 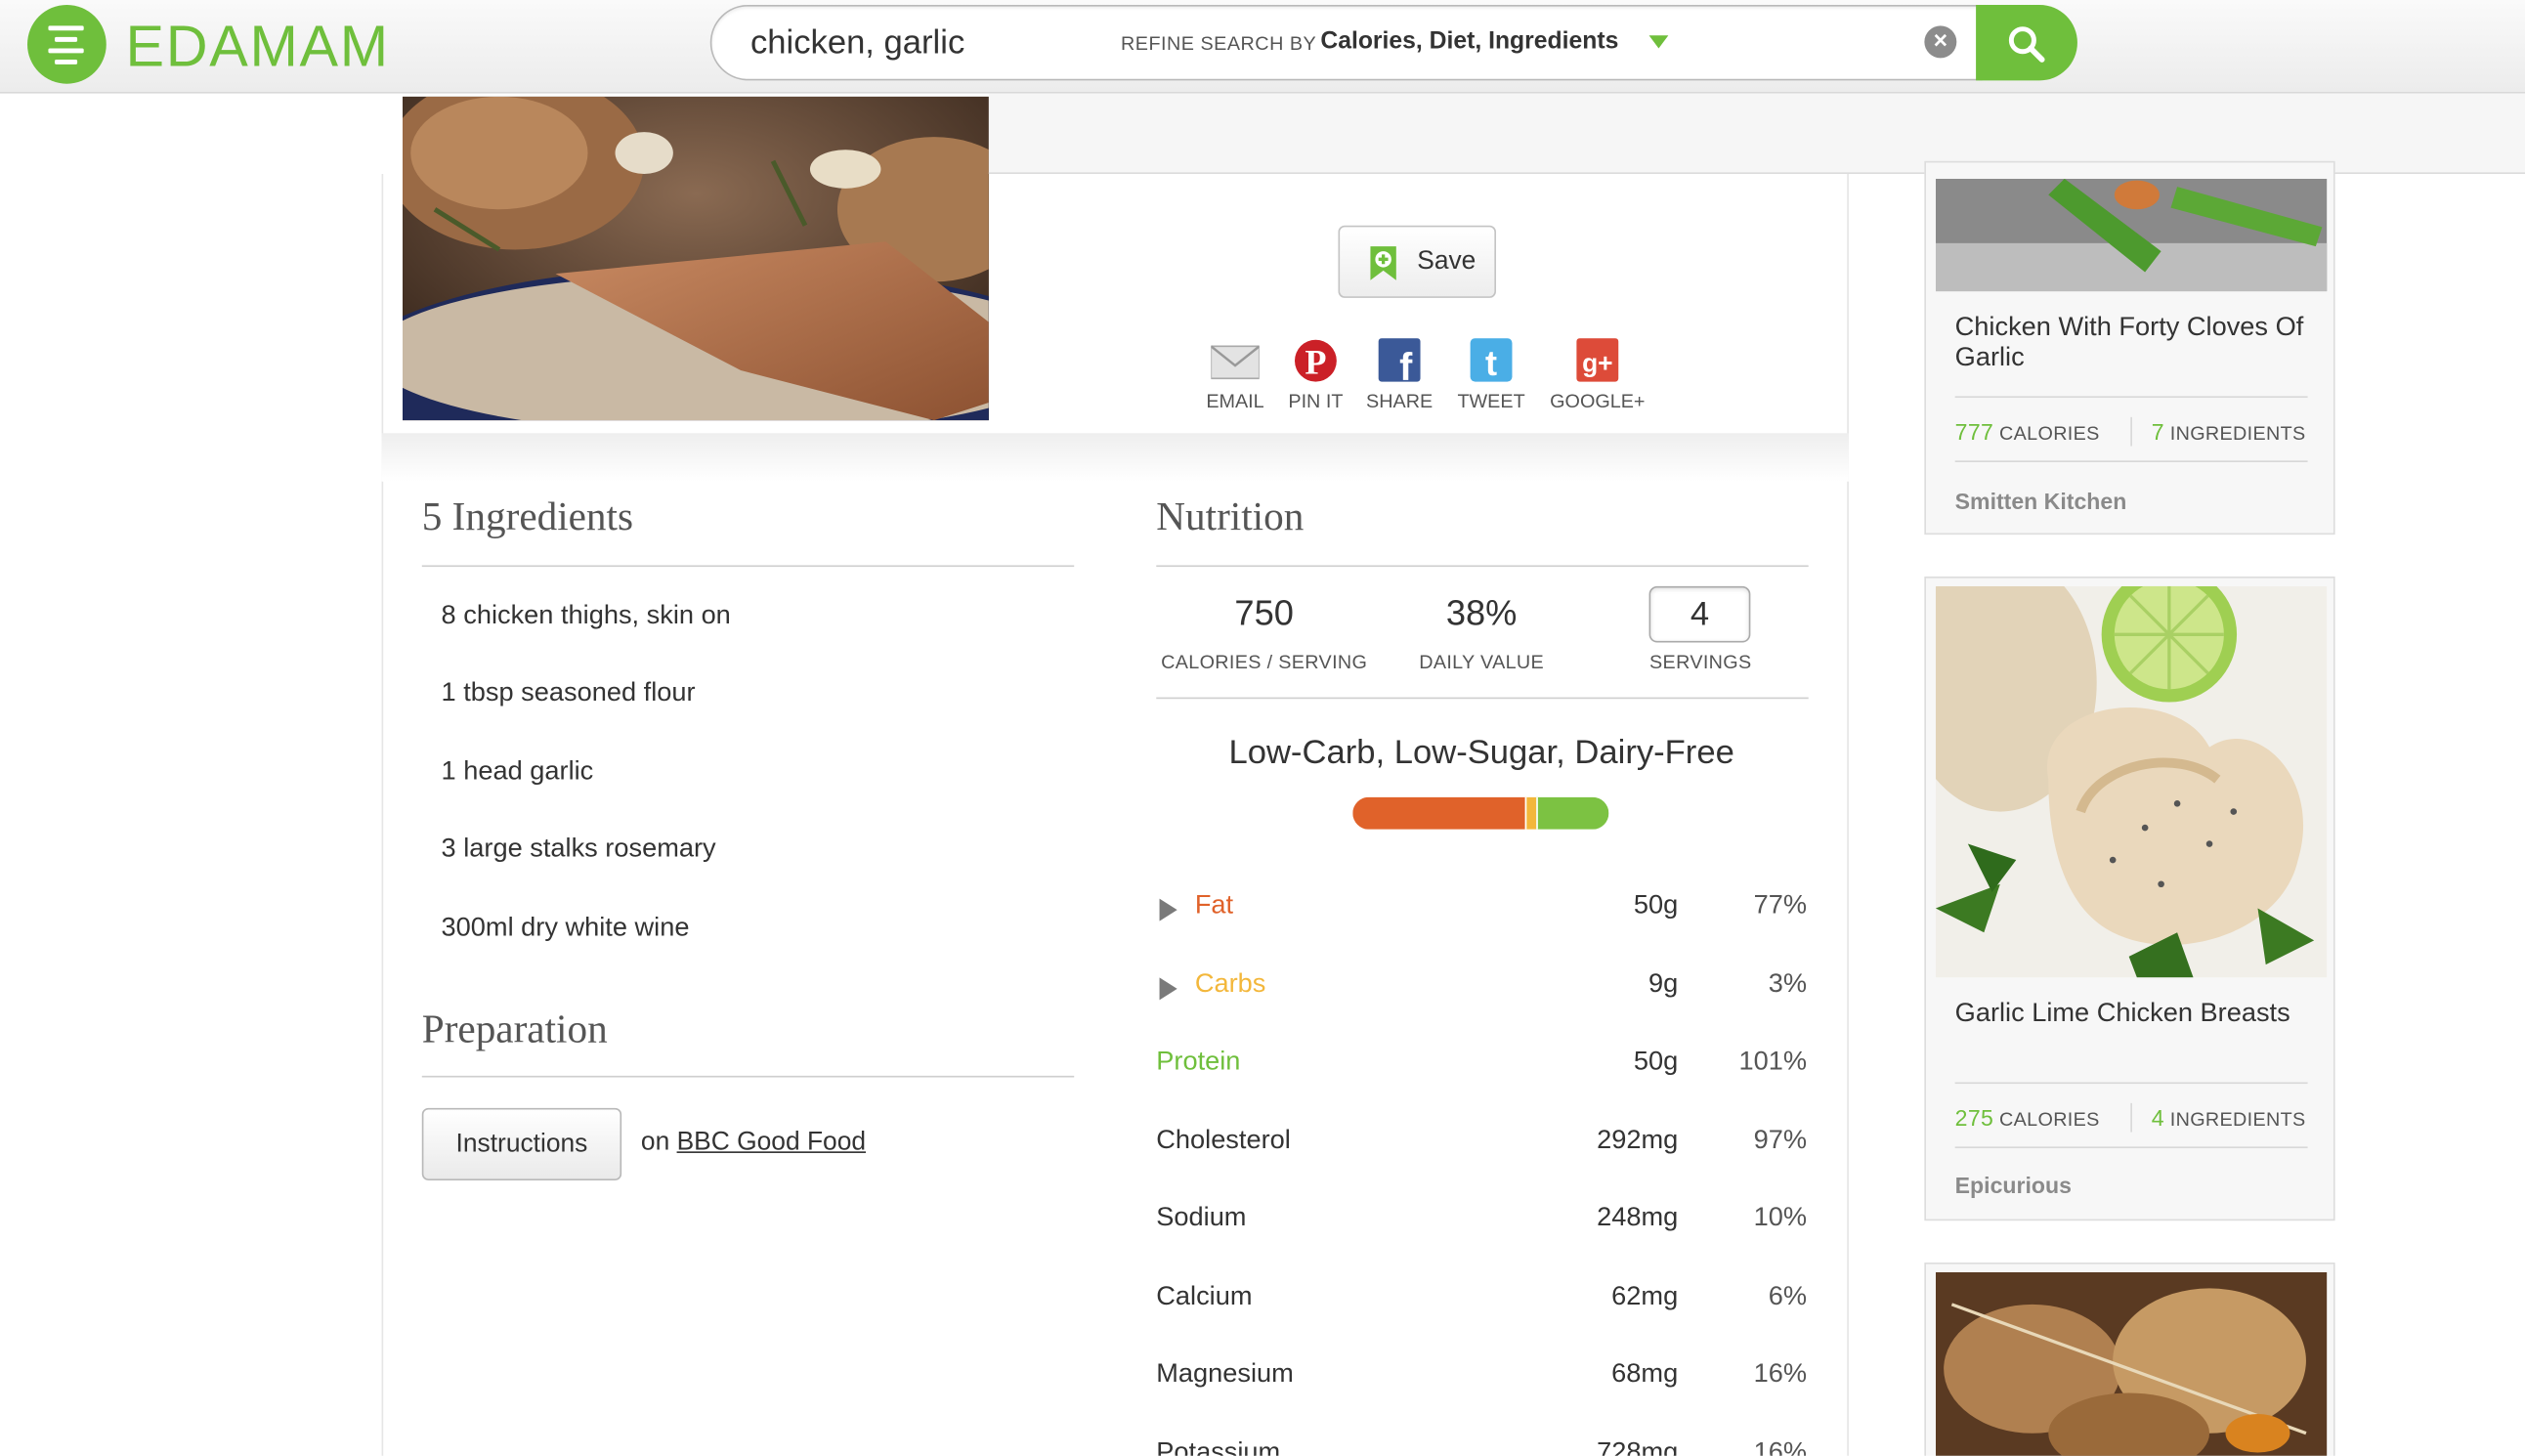 I want to click on share-facebook: f SHARE, so click(x=1399, y=375).